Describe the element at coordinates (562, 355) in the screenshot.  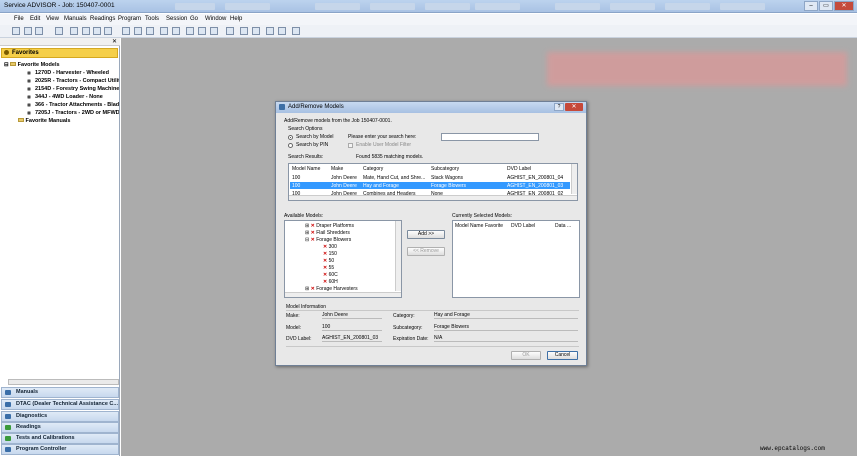
I see `cancel-button: Cancel` at that location.